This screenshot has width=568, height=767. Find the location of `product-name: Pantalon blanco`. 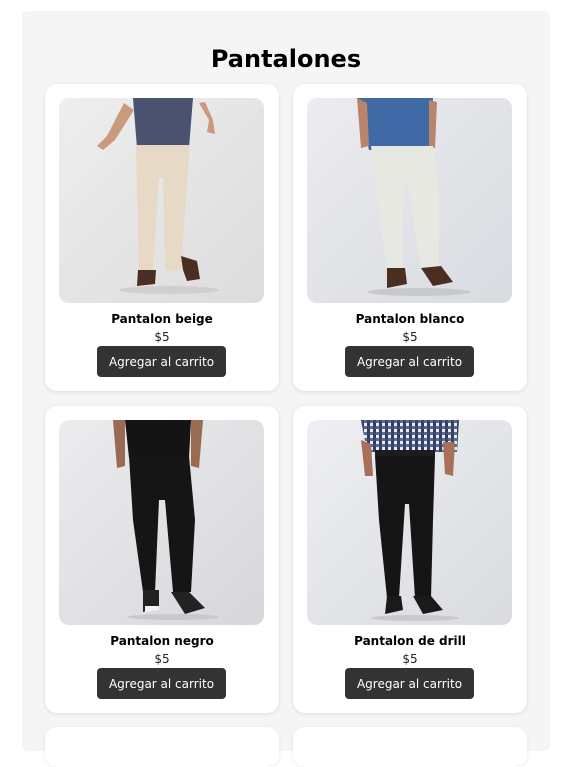

product-name: Pantalon blanco is located at coordinates (410, 319).